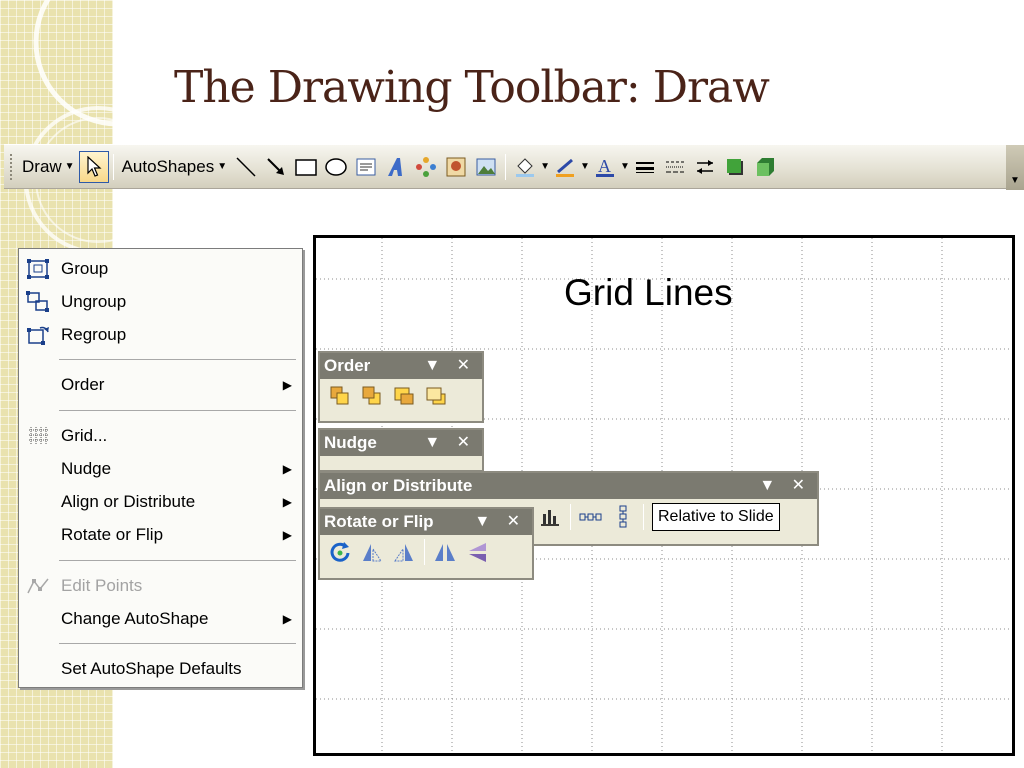  Describe the element at coordinates (645, 167) in the screenshot. I see `line-style-button` at that location.